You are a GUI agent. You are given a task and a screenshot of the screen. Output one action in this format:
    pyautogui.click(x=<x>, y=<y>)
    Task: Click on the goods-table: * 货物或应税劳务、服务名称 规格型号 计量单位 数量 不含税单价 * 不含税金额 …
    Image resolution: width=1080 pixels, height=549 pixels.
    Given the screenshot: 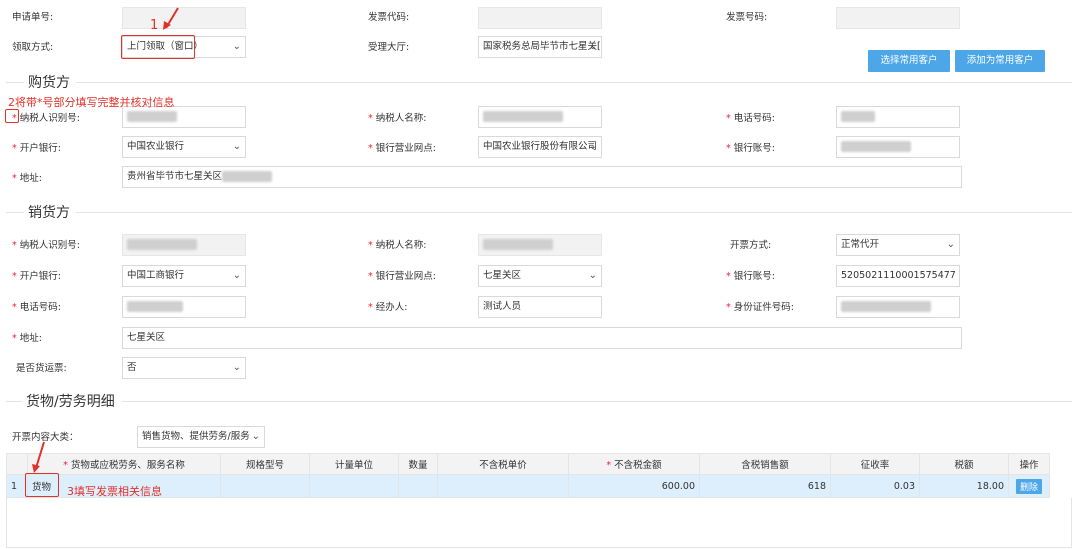 What is the action you would take?
    pyautogui.click(x=528, y=475)
    